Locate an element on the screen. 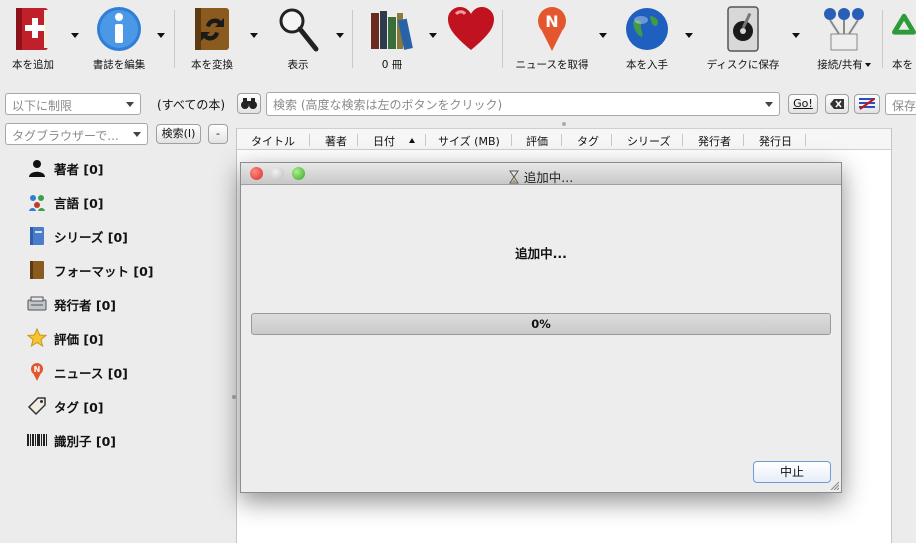 The image size is (916, 543). tag-category-formats: フォーマット [0] is located at coordinates (90, 270).